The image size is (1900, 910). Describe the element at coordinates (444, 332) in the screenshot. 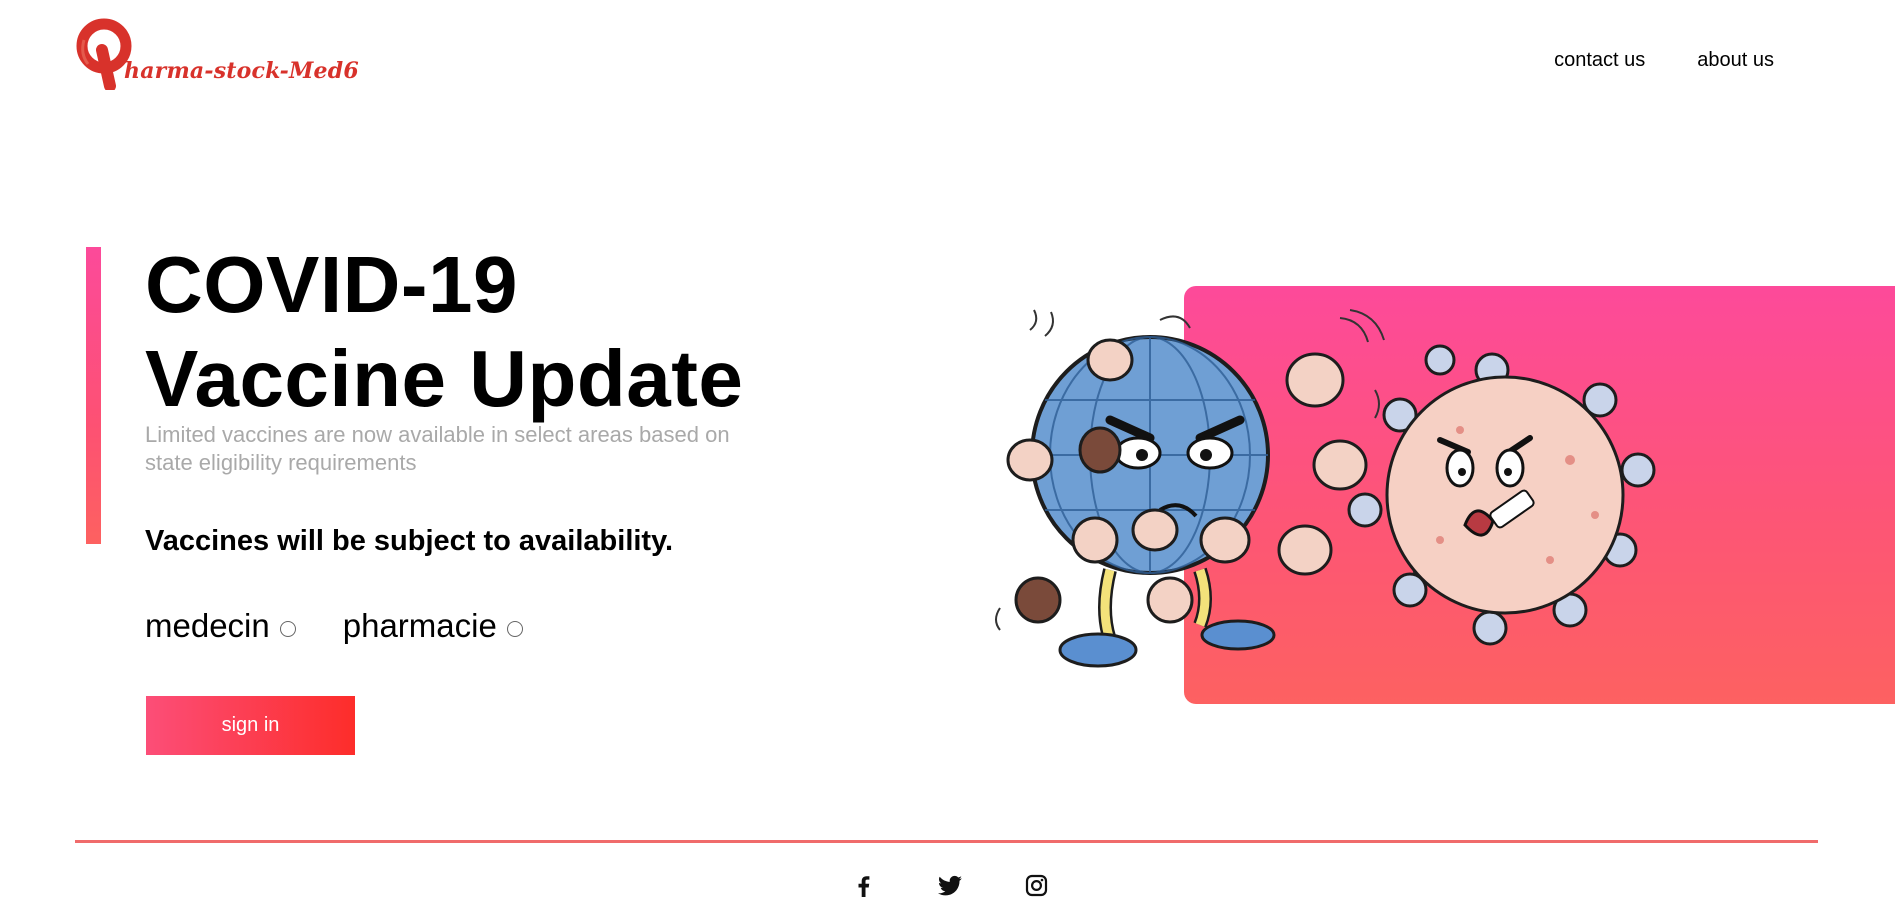

I see `hero-title: COVID-19 Vaccine Update` at that location.